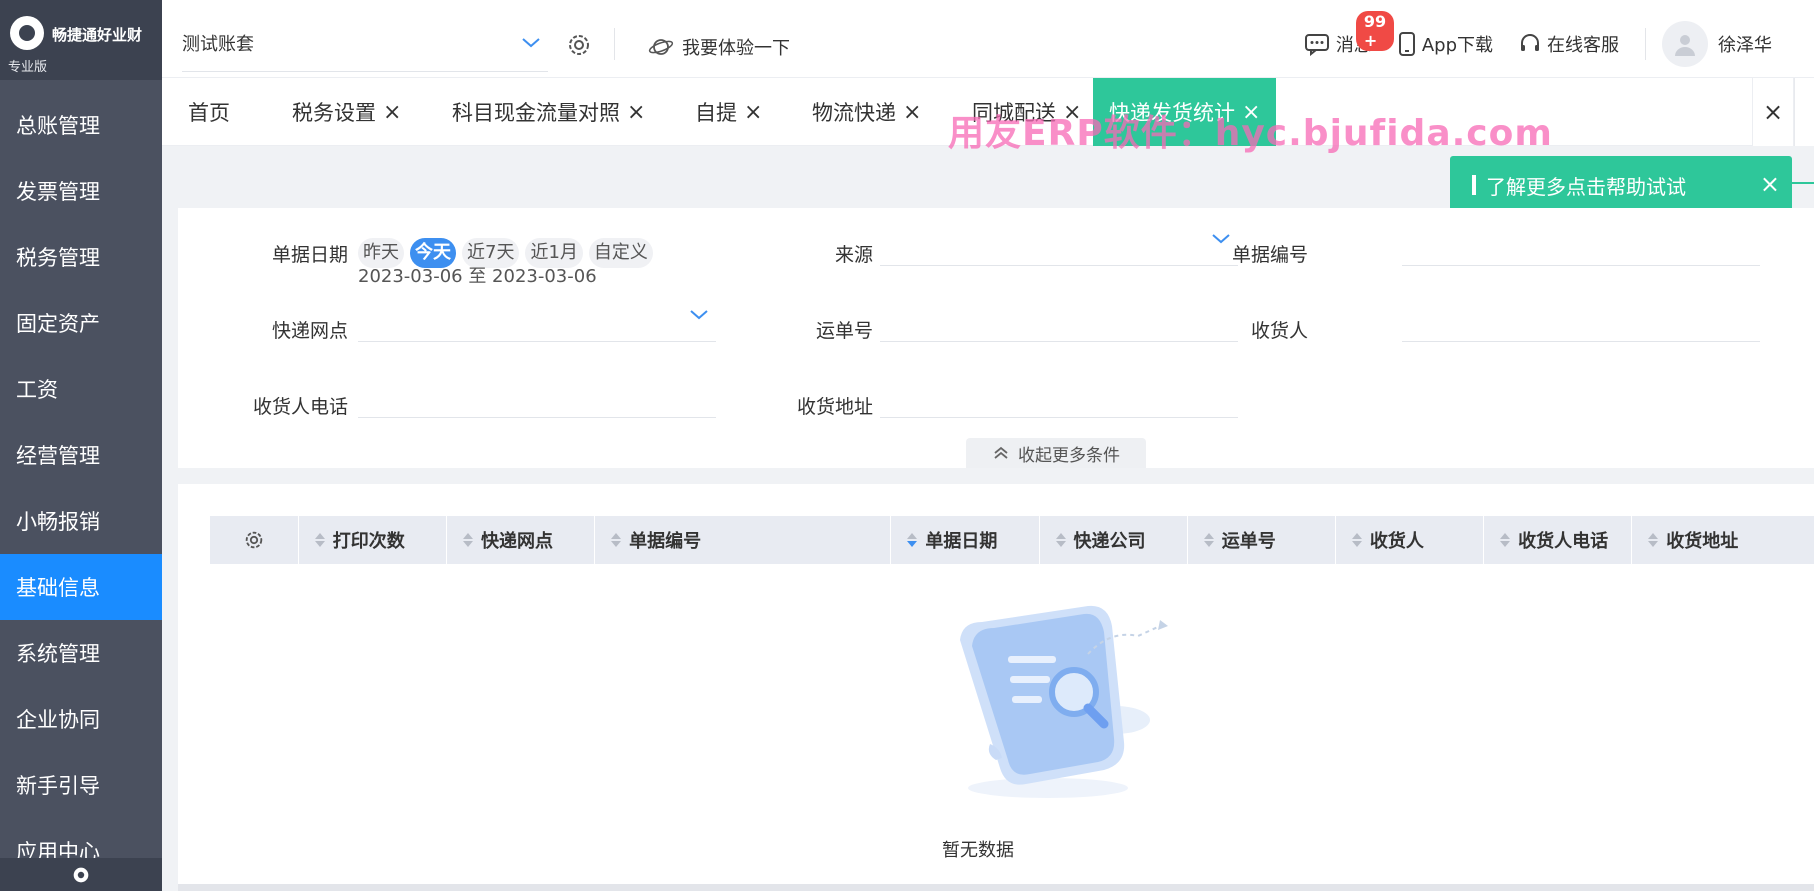  I want to click on doc-no-label: 单据编号, so click(1269, 255).